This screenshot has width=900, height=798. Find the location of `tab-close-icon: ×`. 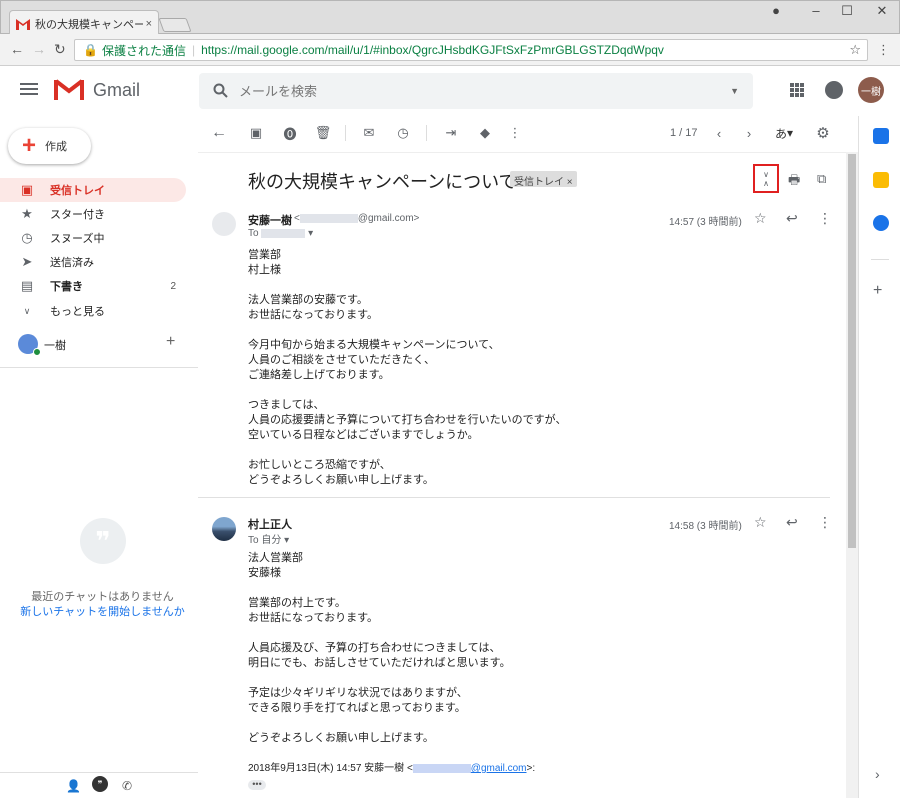

tab-close-icon: × is located at coordinates (149, 24).